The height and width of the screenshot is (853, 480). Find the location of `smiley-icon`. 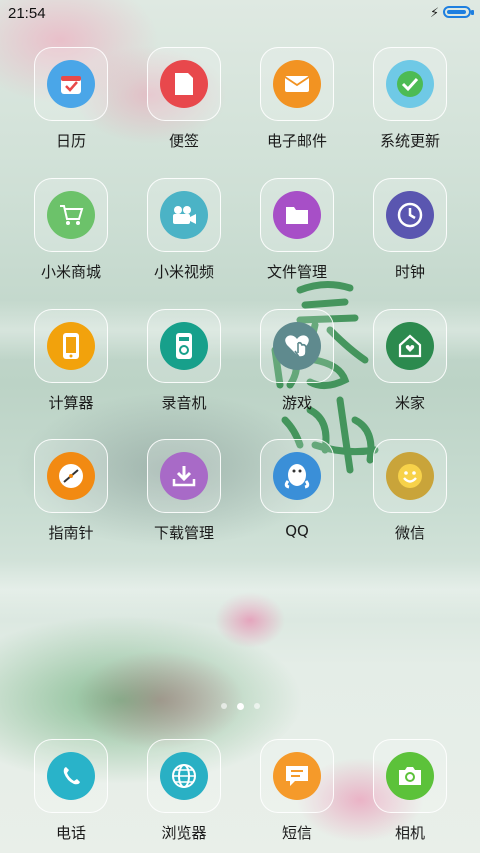

smiley-icon is located at coordinates (410, 476).